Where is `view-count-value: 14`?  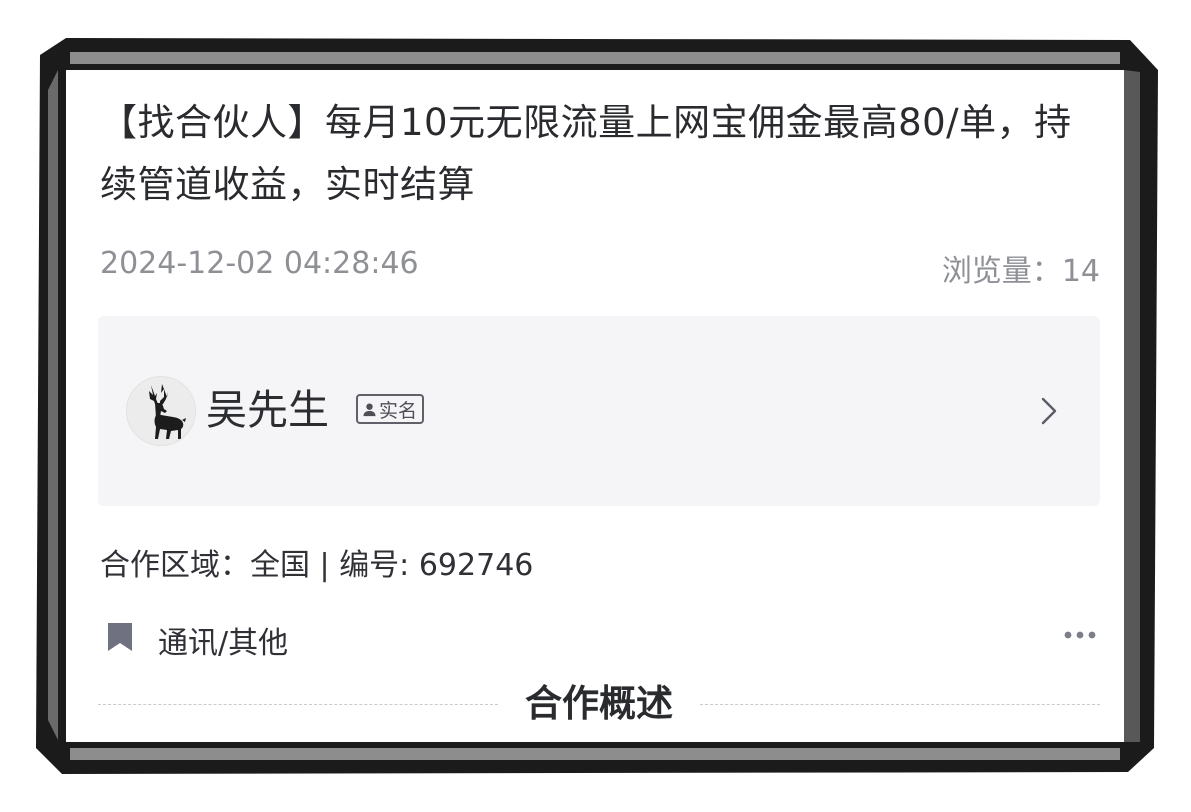
view-count-value: 14 is located at coordinates (1080, 271).